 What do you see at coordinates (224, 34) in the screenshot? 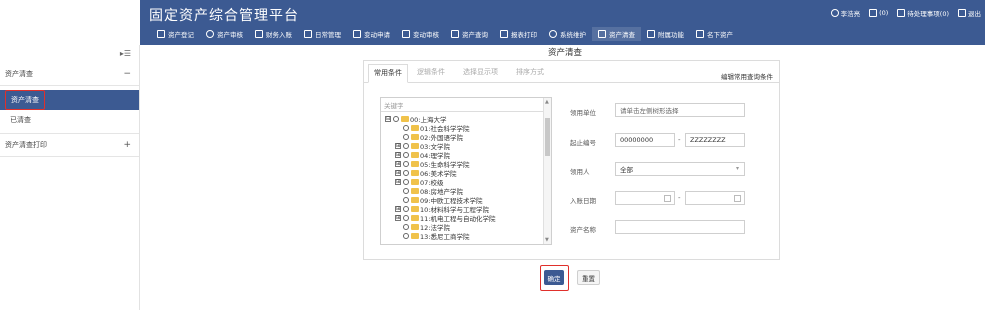
I see `nav-audit: 资产审核` at bounding box center [224, 34].